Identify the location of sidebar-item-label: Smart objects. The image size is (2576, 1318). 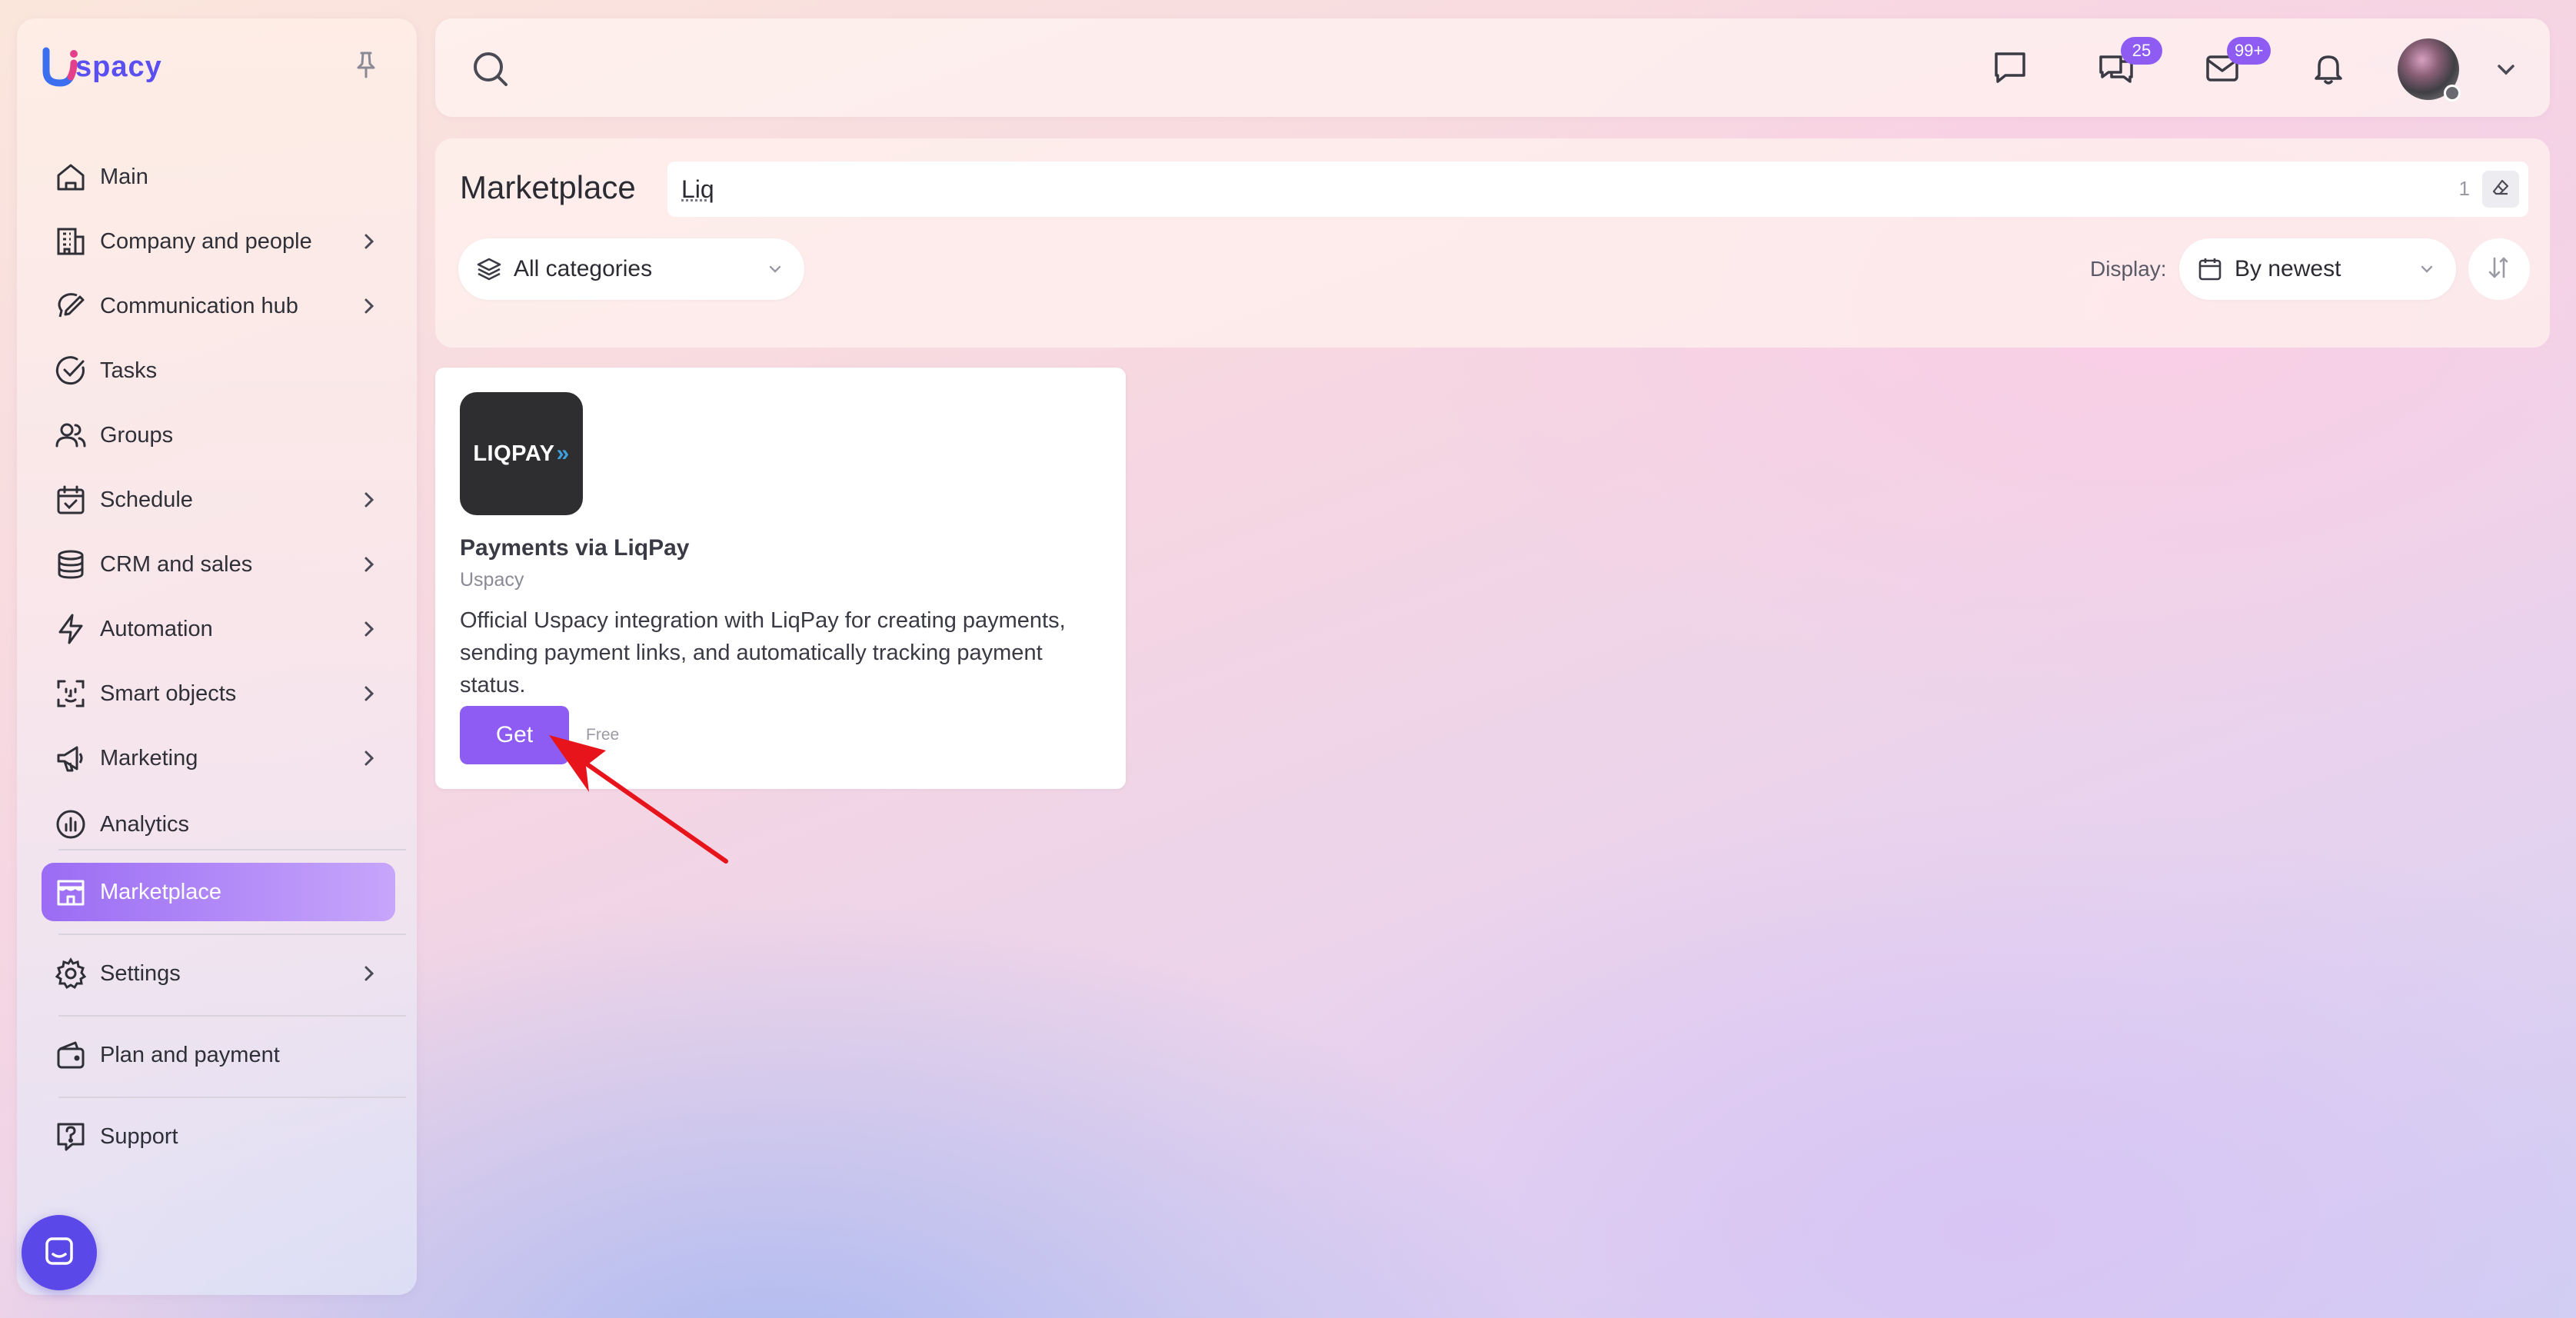
(168, 693).